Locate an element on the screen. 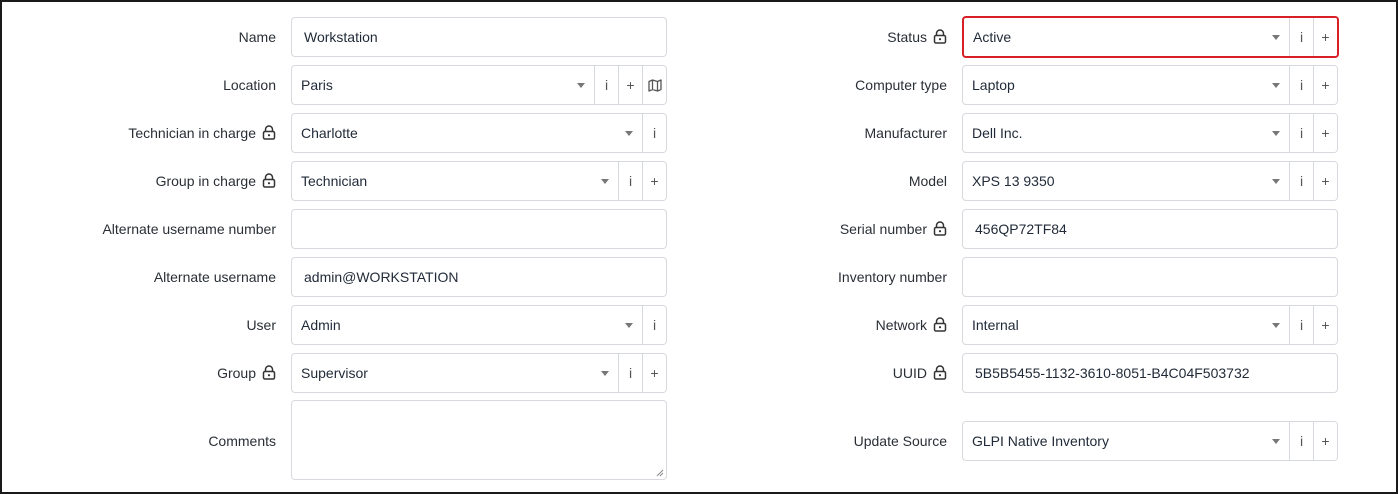 The height and width of the screenshot is (494, 1398). location-select: Paris is located at coordinates (443, 85).